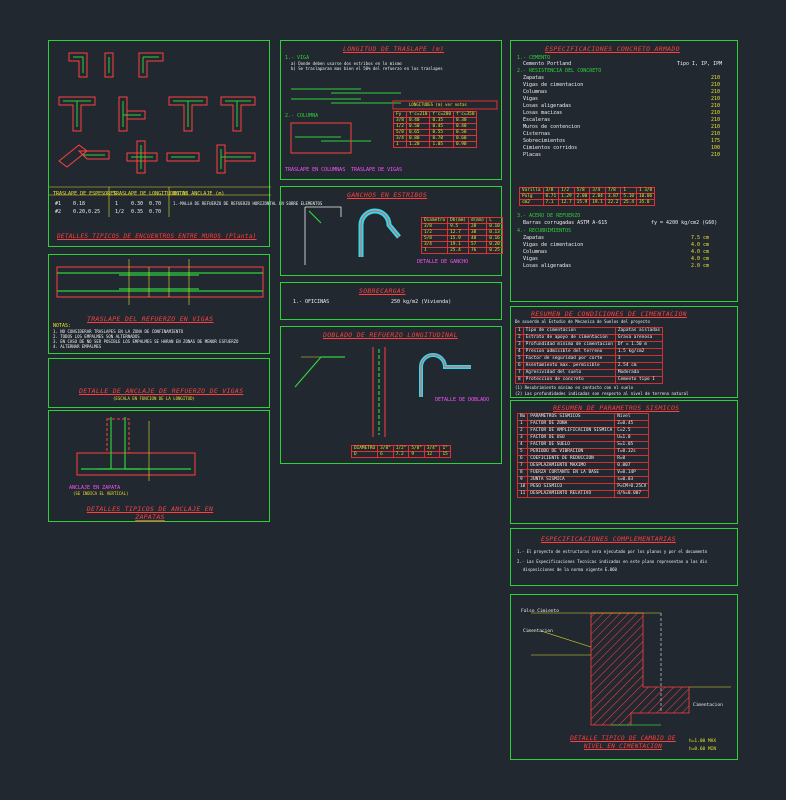 This screenshot has height=800, width=786. I want to click on sobrecargas-row: 1.- OFICINAS, so click(311, 302).